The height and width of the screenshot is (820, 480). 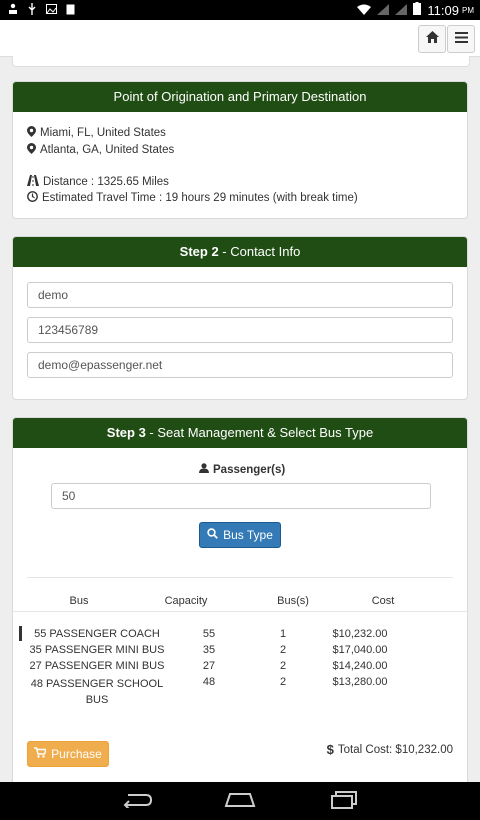 What do you see at coordinates (283, 666) in the screenshot?
I see `row3-count: 2` at bounding box center [283, 666].